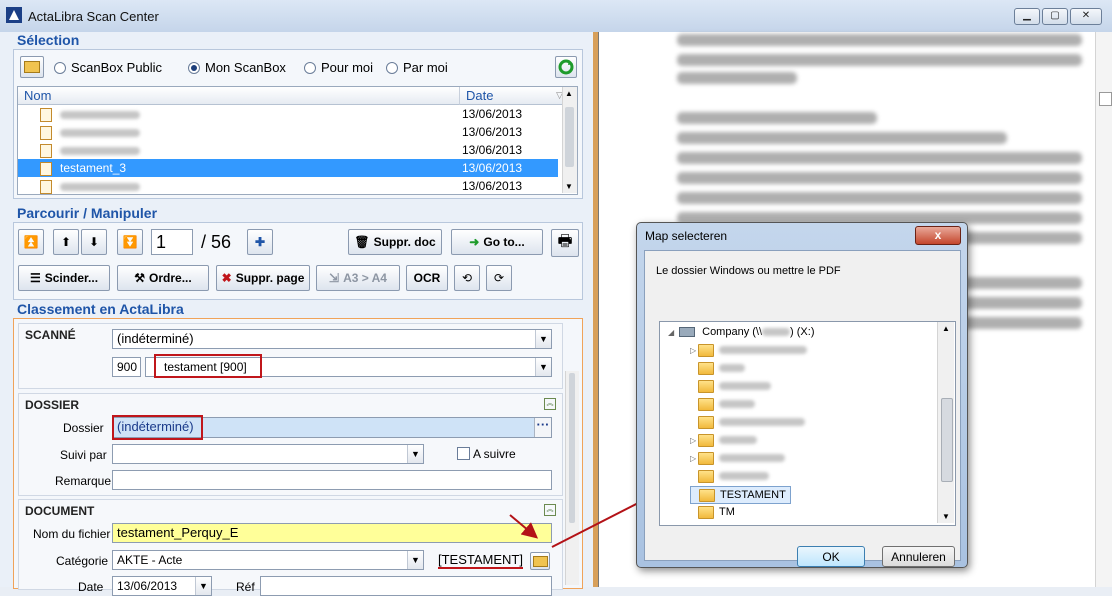 Image resolution: width=1112 pixels, height=596 pixels. What do you see at coordinates (263, 278) in the screenshot?
I see `delete-page-button: ✖ Suppr. page` at bounding box center [263, 278].